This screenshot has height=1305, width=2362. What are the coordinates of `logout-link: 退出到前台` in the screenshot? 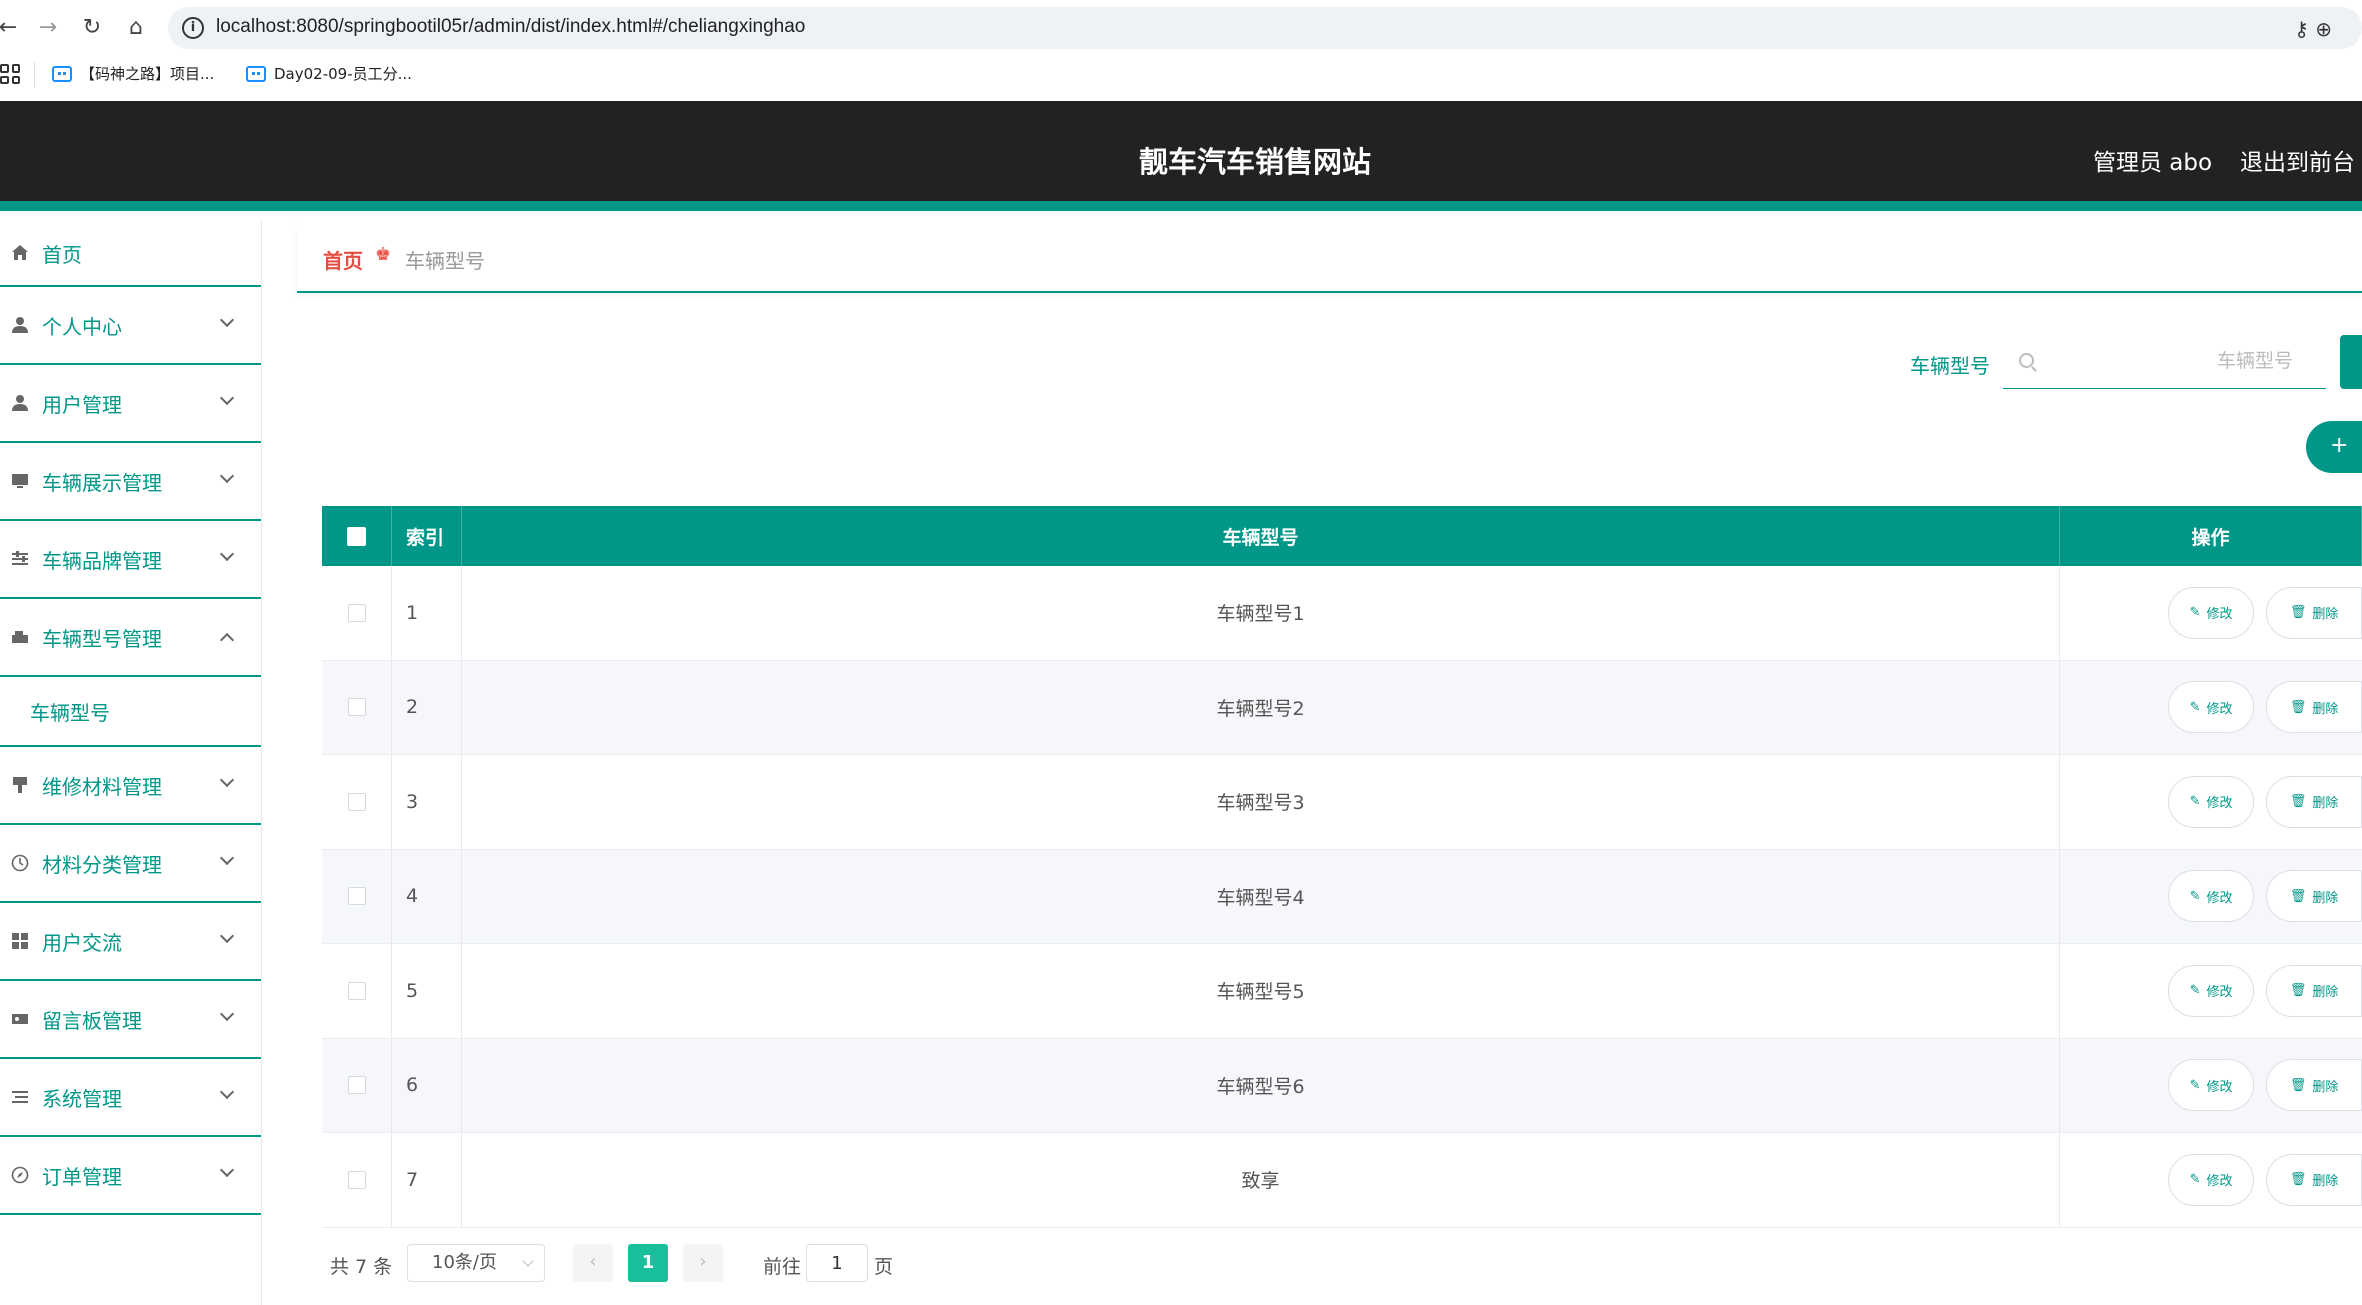 It's located at (2297, 160).